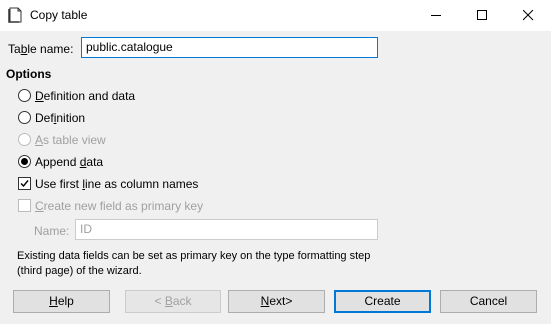 This screenshot has width=551, height=324. What do you see at coordinates (29, 74) in the screenshot?
I see `options-heading: Options` at bounding box center [29, 74].